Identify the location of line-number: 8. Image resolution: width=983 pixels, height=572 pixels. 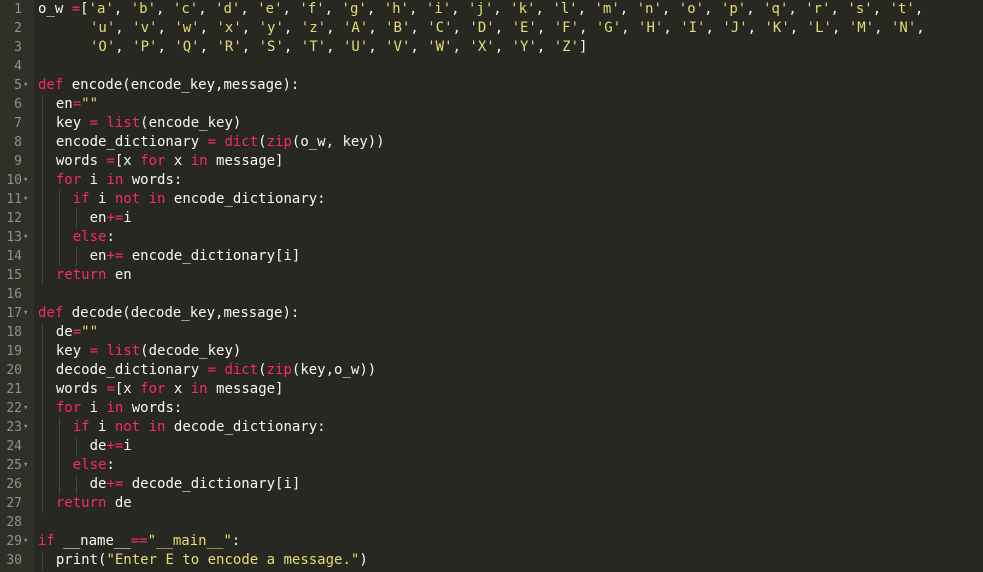
(18, 142).